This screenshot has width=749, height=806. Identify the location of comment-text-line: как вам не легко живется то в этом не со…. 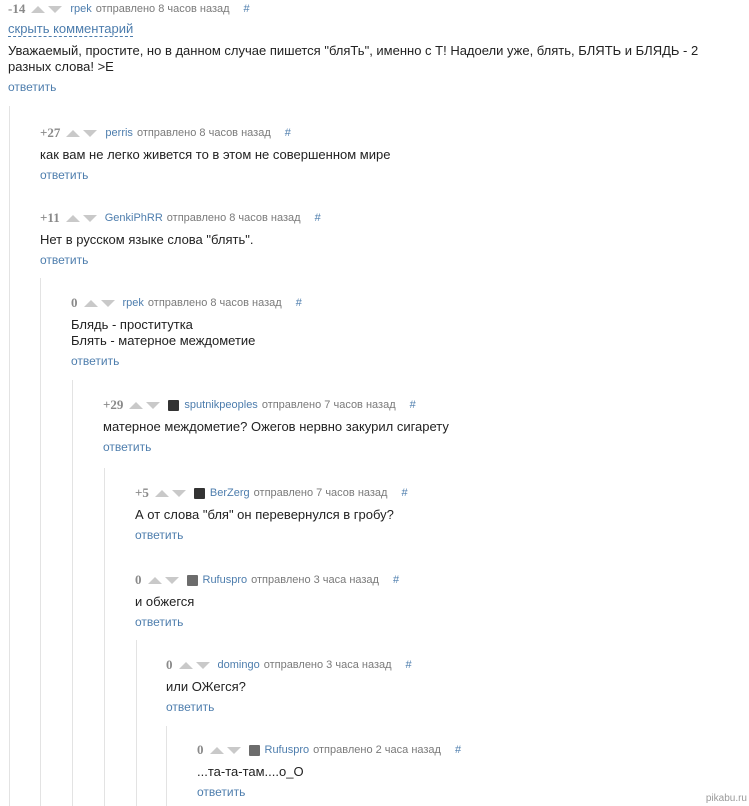
(215, 154).